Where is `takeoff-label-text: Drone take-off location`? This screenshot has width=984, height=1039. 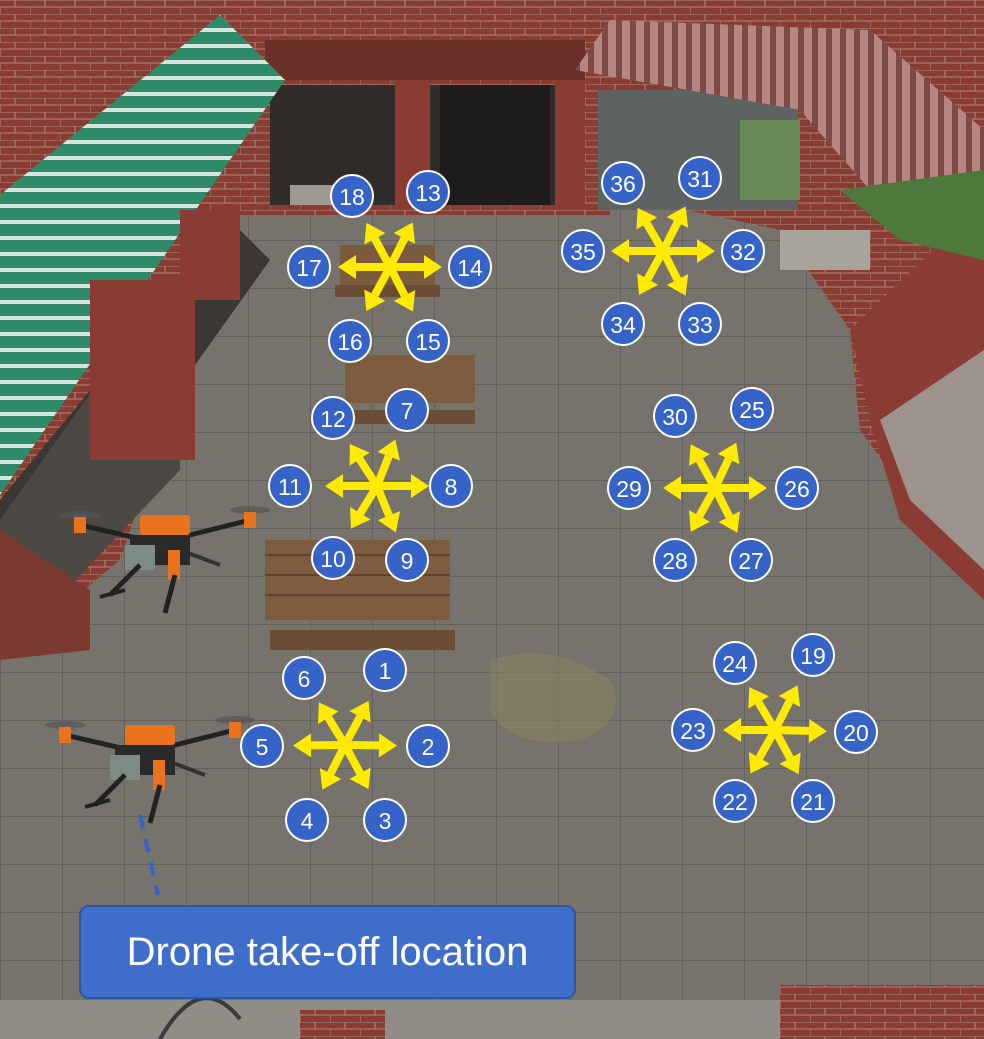
takeoff-label-text: Drone take-off location is located at coordinates (327, 951).